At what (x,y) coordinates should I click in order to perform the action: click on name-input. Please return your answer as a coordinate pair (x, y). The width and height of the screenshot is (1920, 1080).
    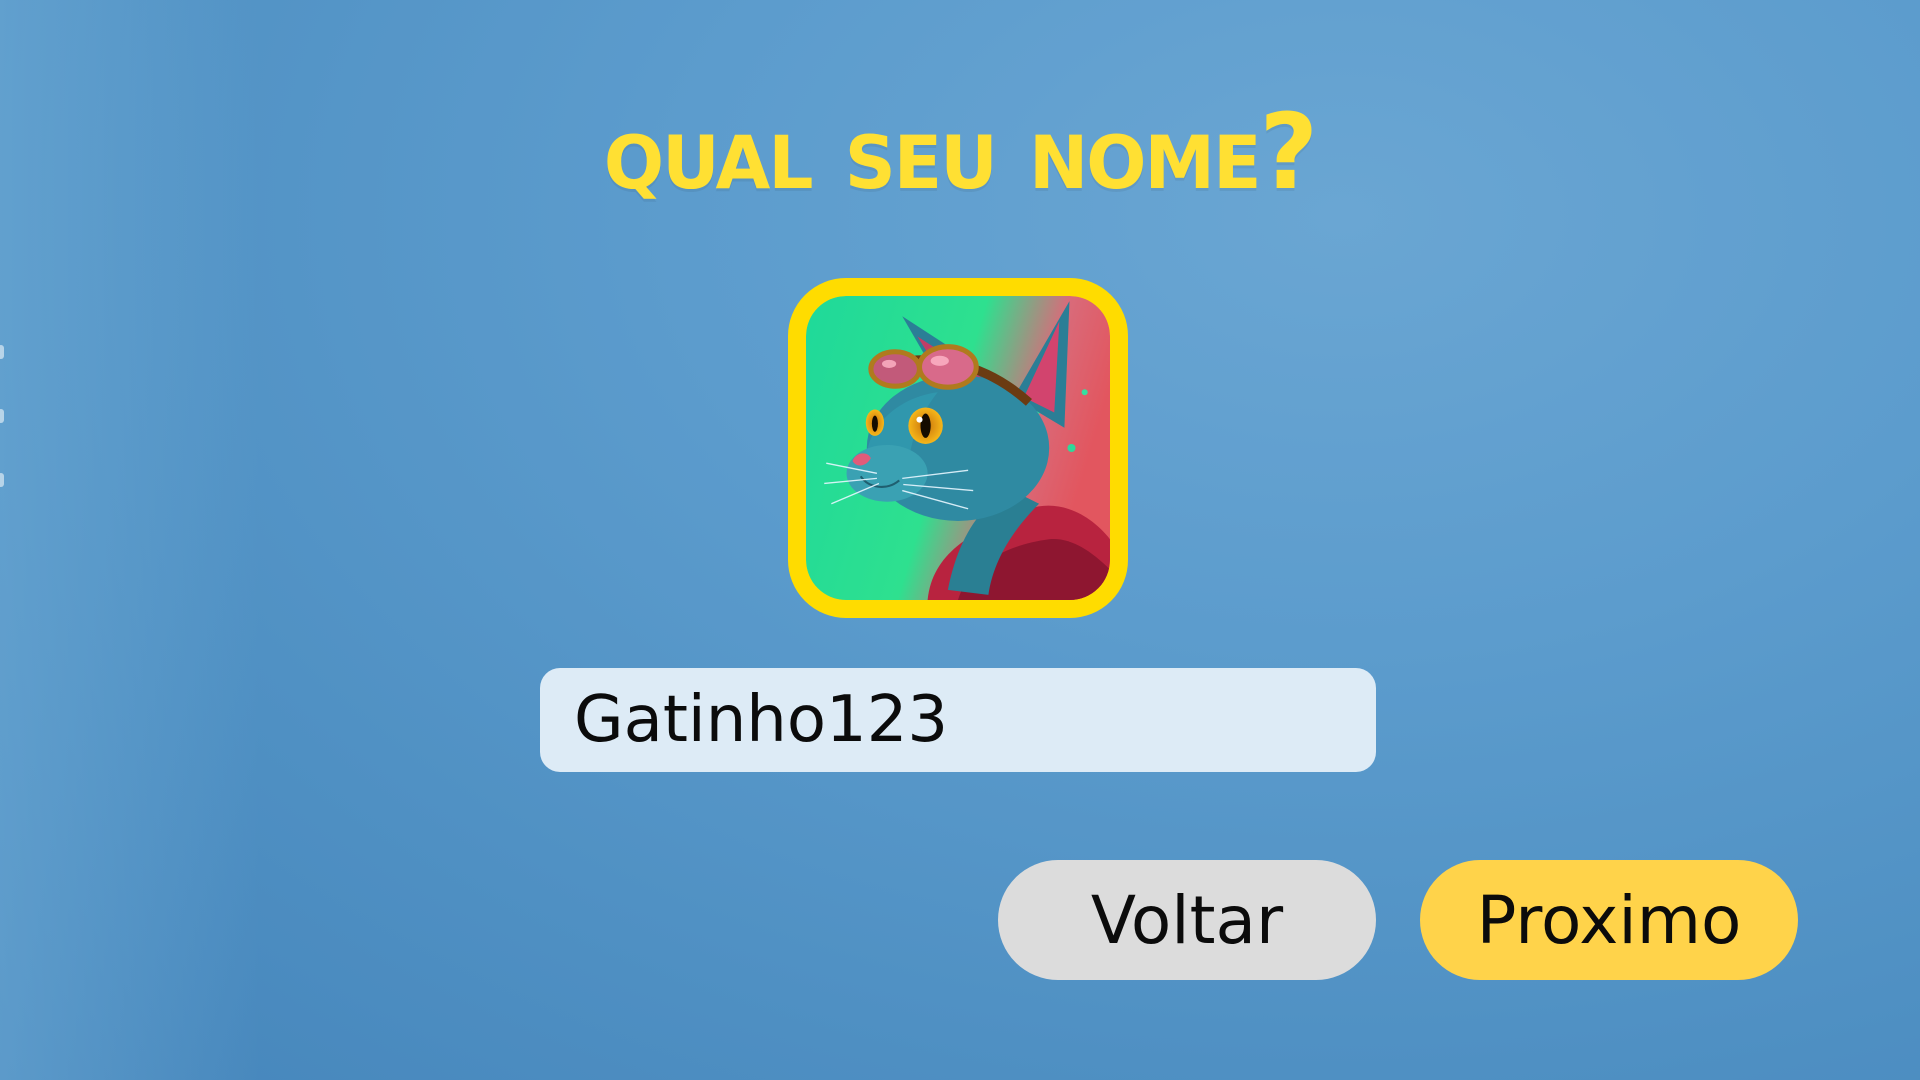
    Looking at the image, I should click on (958, 720).